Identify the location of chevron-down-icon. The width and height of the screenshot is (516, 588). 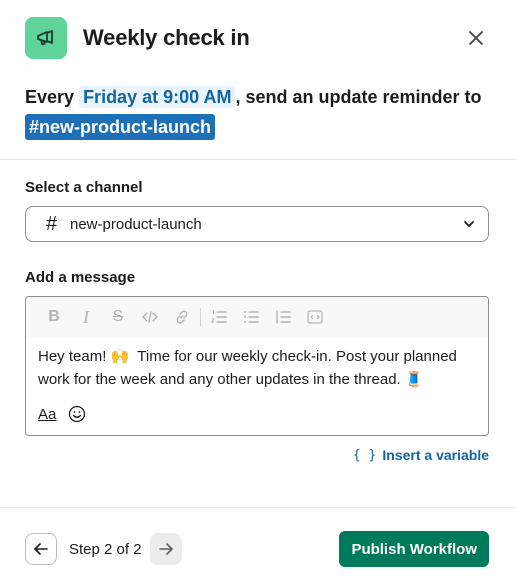
(469, 224).